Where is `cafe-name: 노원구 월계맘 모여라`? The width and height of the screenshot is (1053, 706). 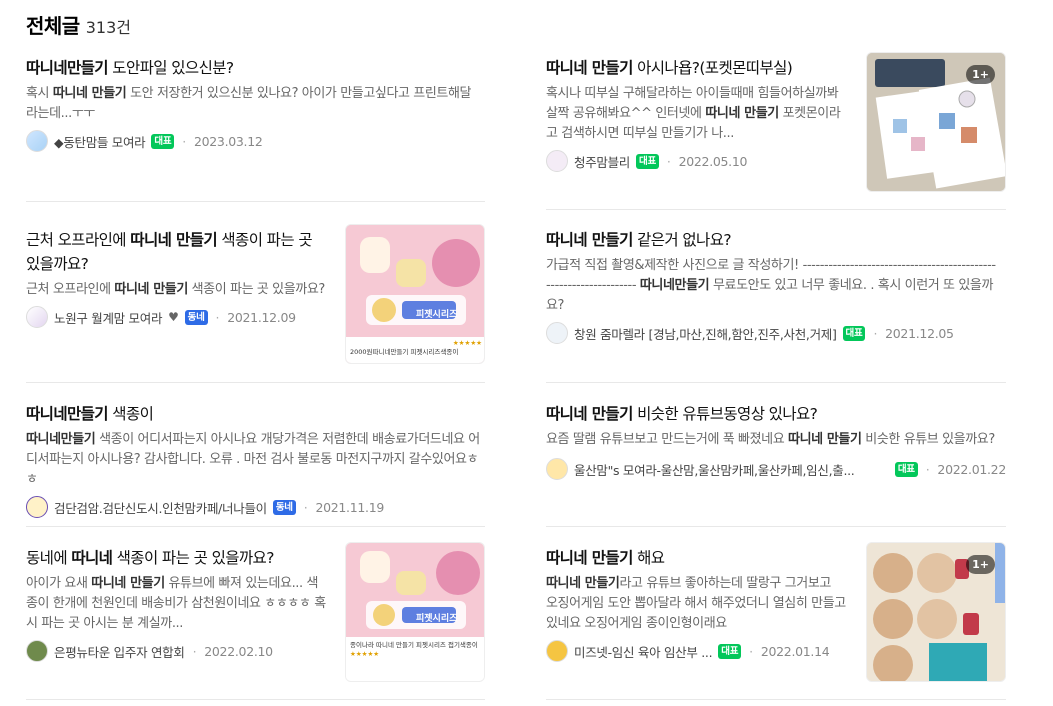 cafe-name: 노원구 월계맘 모여라 is located at coordinates (108, 317).